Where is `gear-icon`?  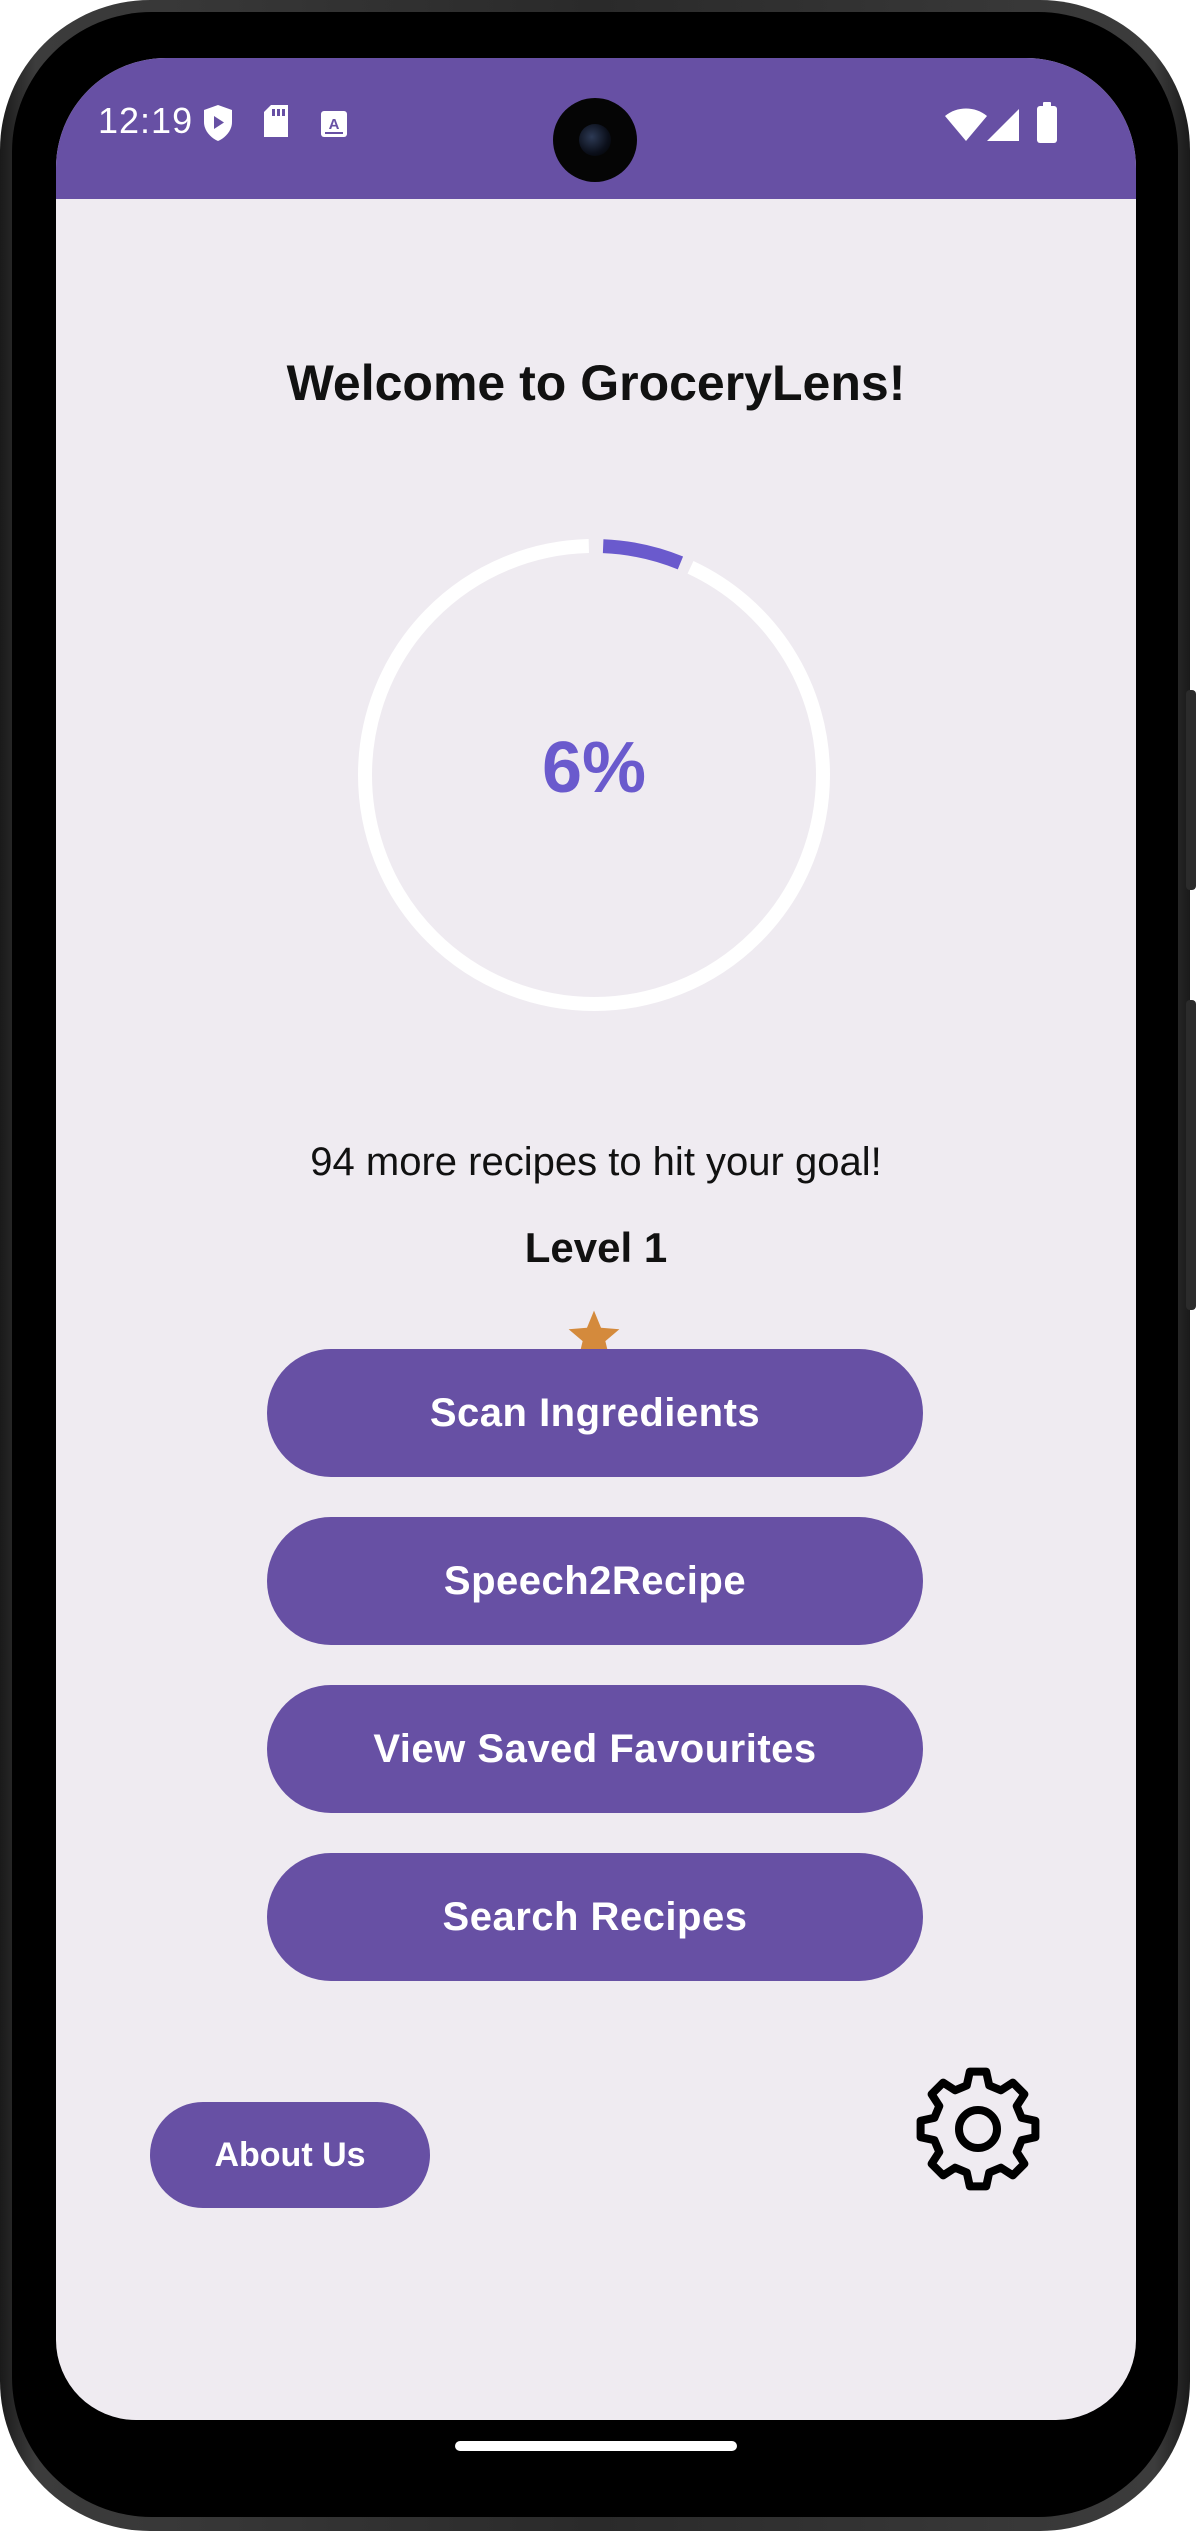 gear-icon is located at coordinates (978, 2129).